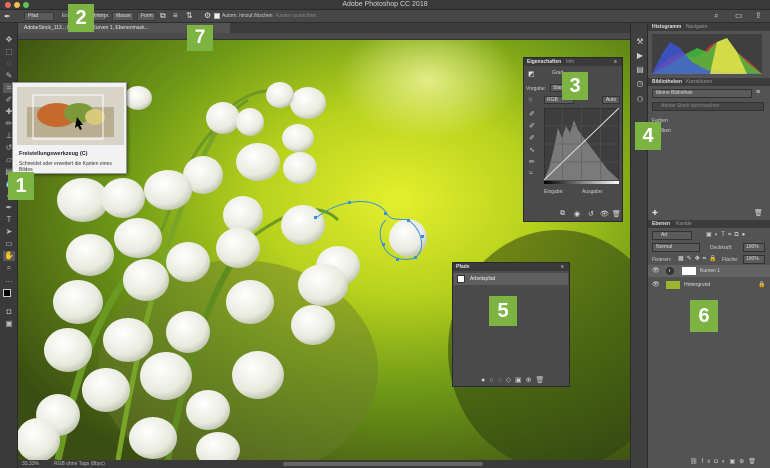  What do you see at coordinates (667, 82) in the screenshot?
I see `tab-libraries: Bibliotheken` at bounding box center [667, 82].